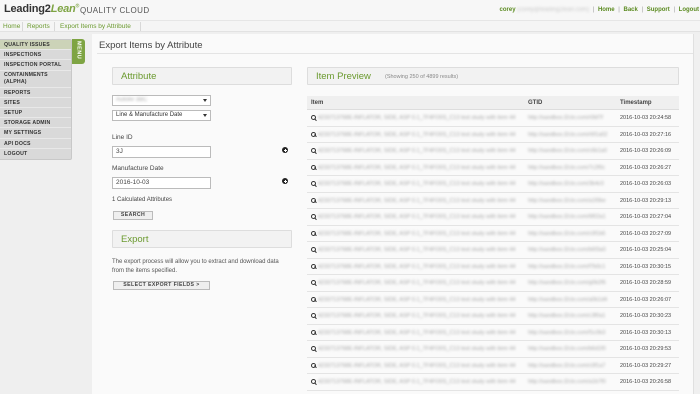 The height and width of the screenshot is (394, 700). Describe the element at coordinates (133, 215) in the screenshot. I see `search-button: SEARCH` at that location.